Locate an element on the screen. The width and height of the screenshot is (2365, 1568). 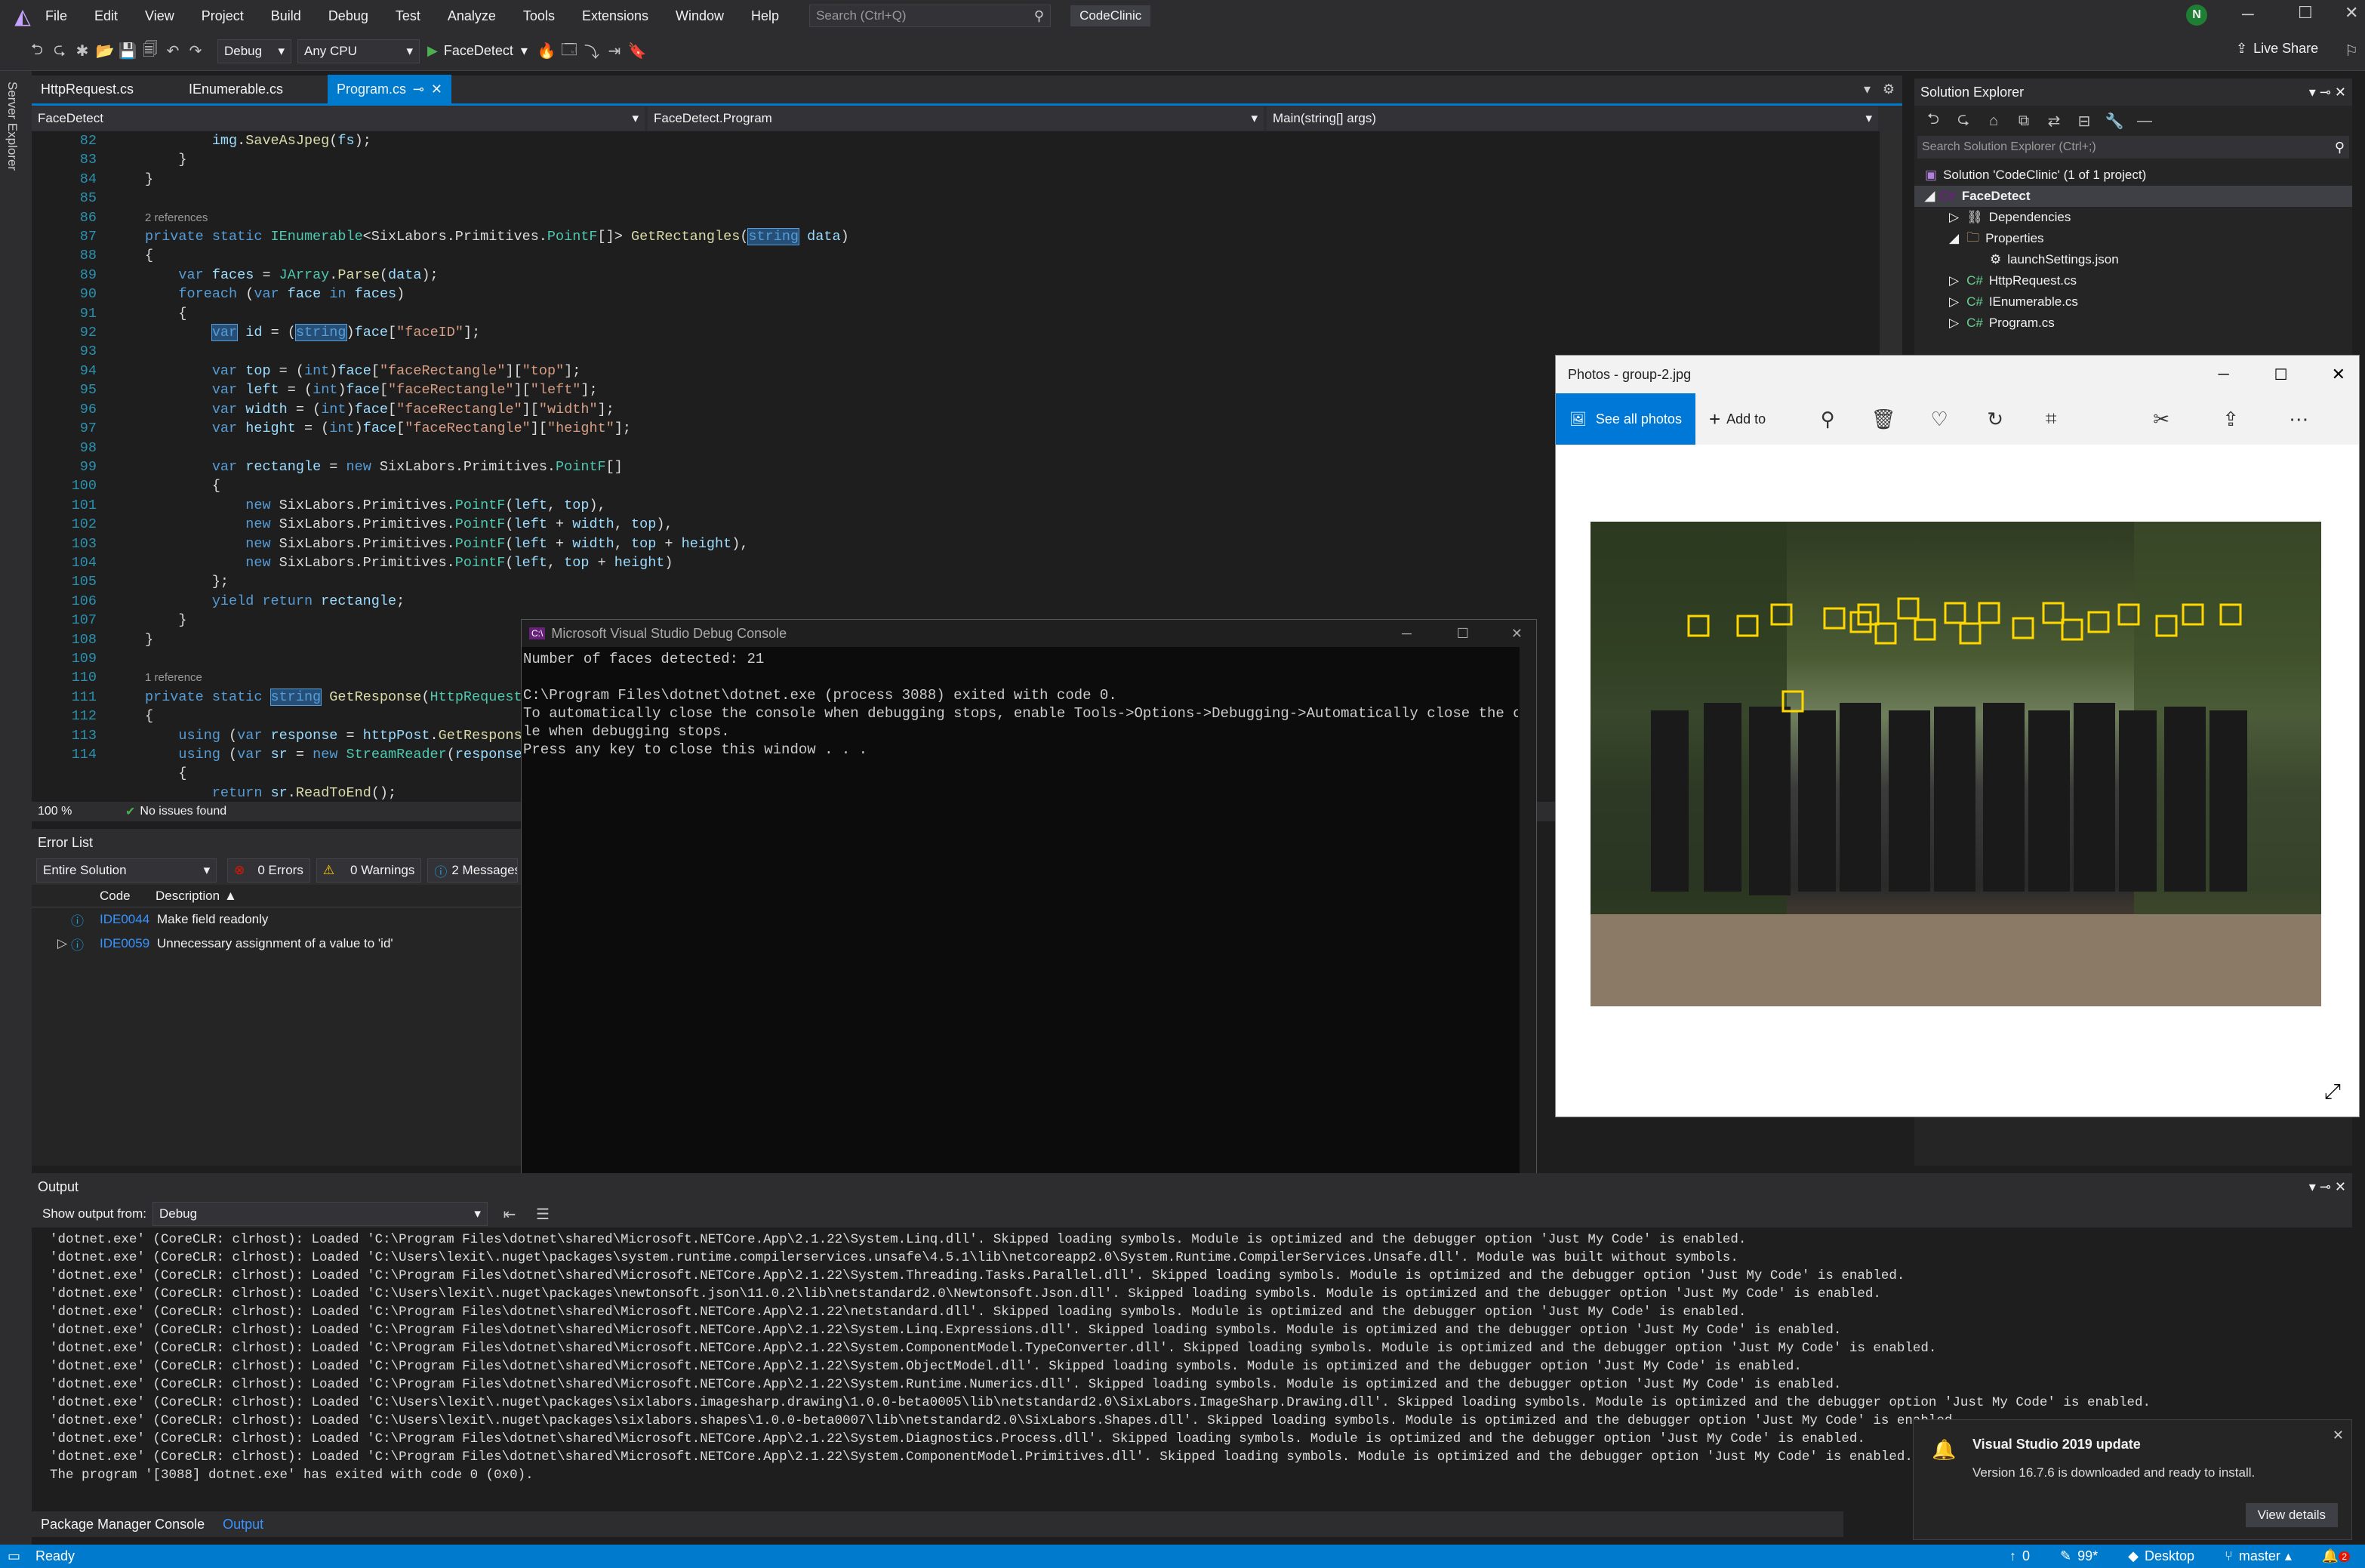
expand-icon: ▷ is located at coordinates (64, 943).